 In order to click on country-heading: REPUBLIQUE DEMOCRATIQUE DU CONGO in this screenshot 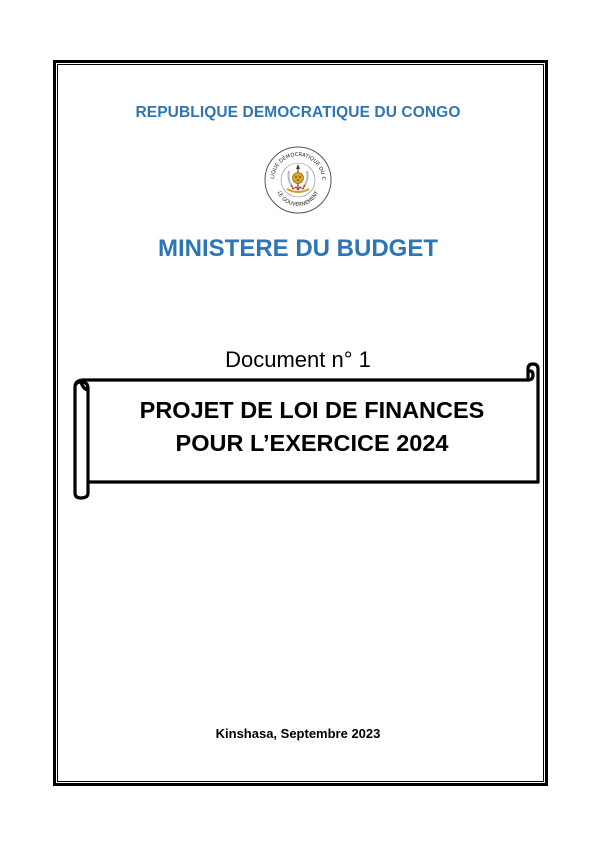, I will do `click(298, 112)`.